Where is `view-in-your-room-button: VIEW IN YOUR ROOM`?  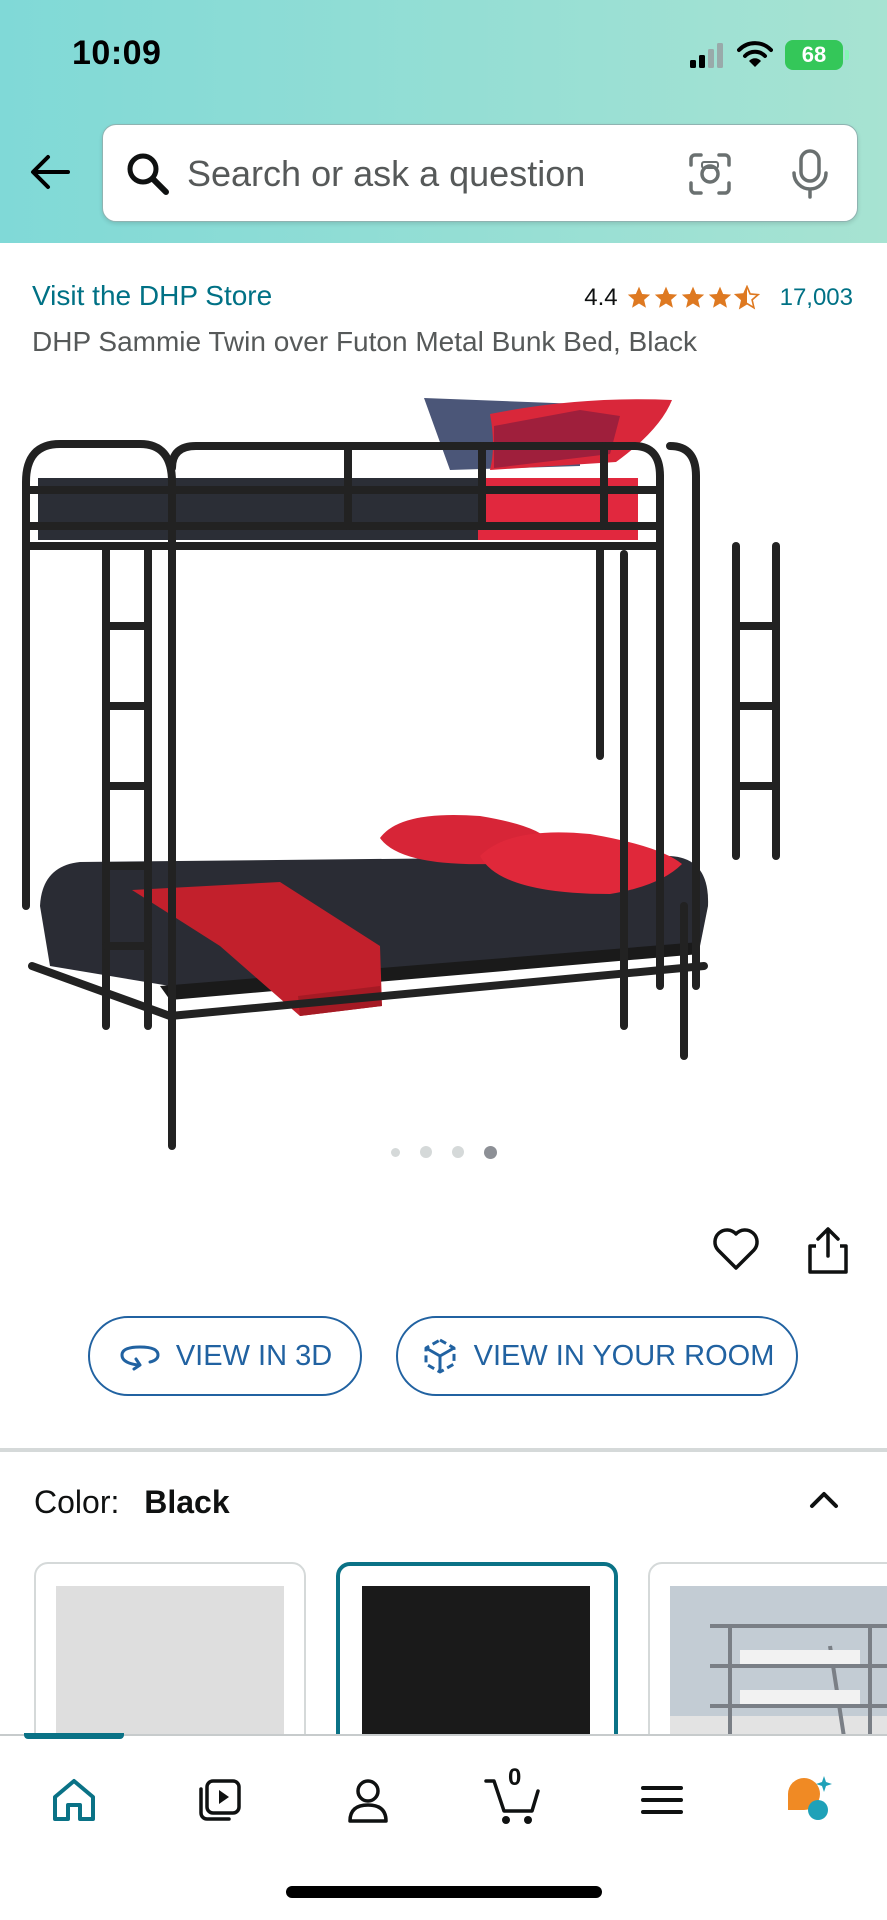
view-in-your-room-button: VIEW IN YOUR ROOM is located at coordinates (597, 1356).